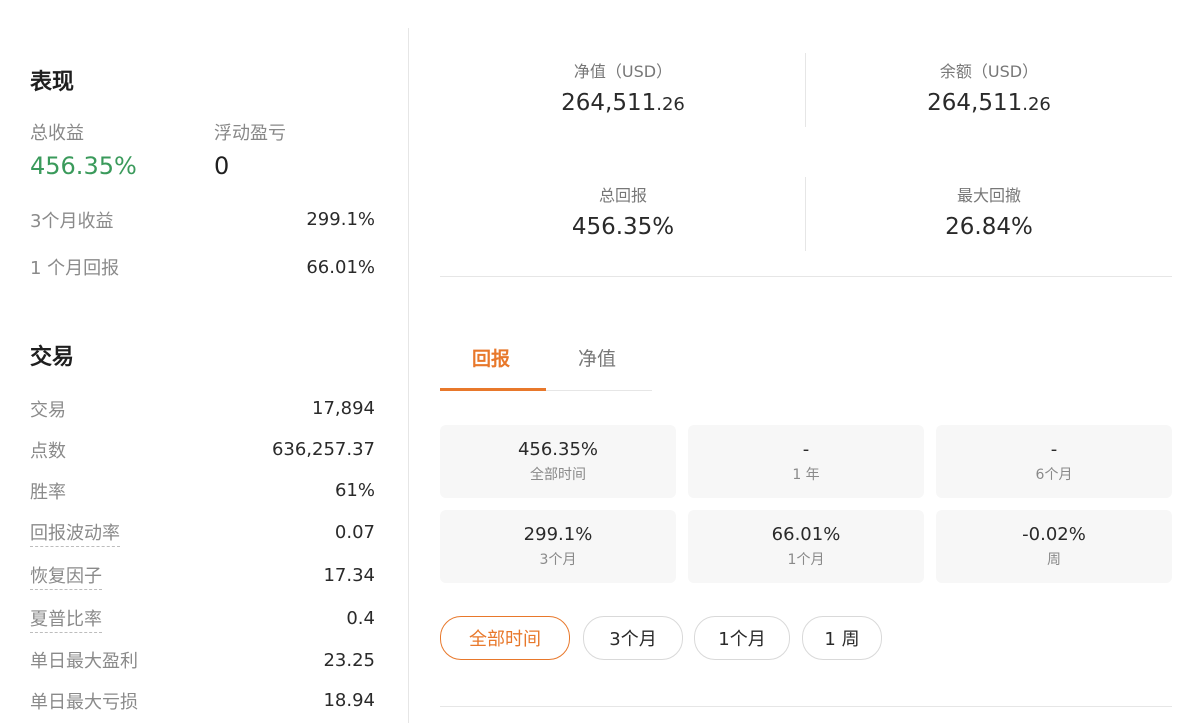  Describe the element at coordinates (48, 451) in the screenshot. I see `points-label: 点数` at that location.